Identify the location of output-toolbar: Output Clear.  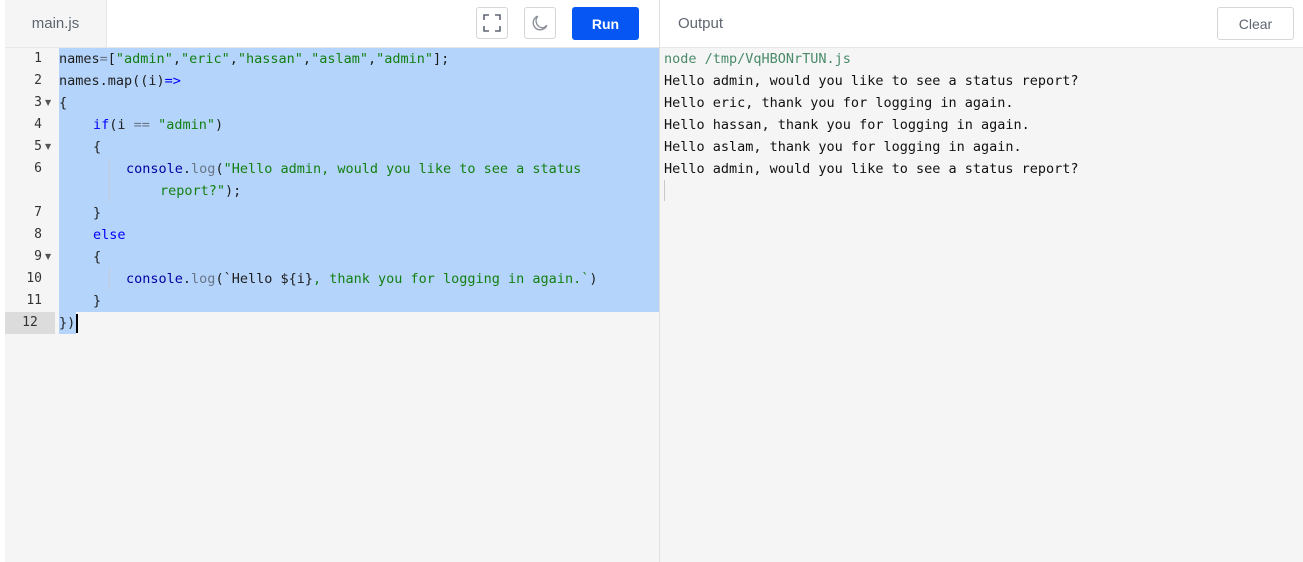
(981, 24).